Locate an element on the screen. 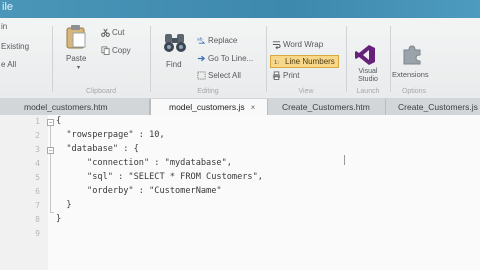 Image resolution: width=480 pixels, height=270 pixels. visual-studio-icon is located at coordinates (365, 55).